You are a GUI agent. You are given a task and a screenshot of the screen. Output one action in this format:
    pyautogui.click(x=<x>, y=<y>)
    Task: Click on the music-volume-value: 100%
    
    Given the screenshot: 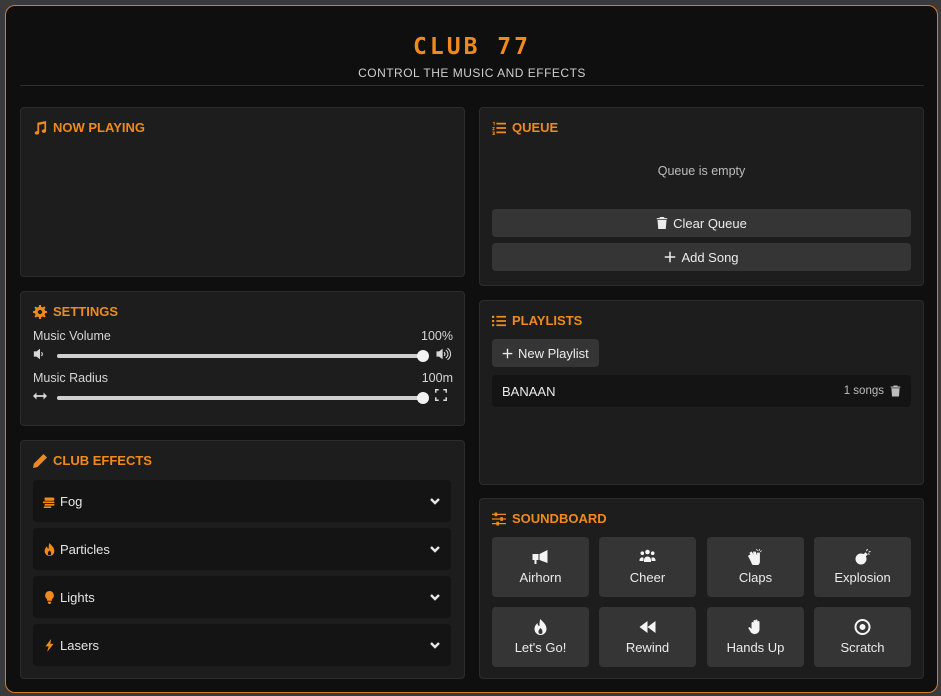 What is the action you would take?
    pyautogui.click(x=437, y=336)
    